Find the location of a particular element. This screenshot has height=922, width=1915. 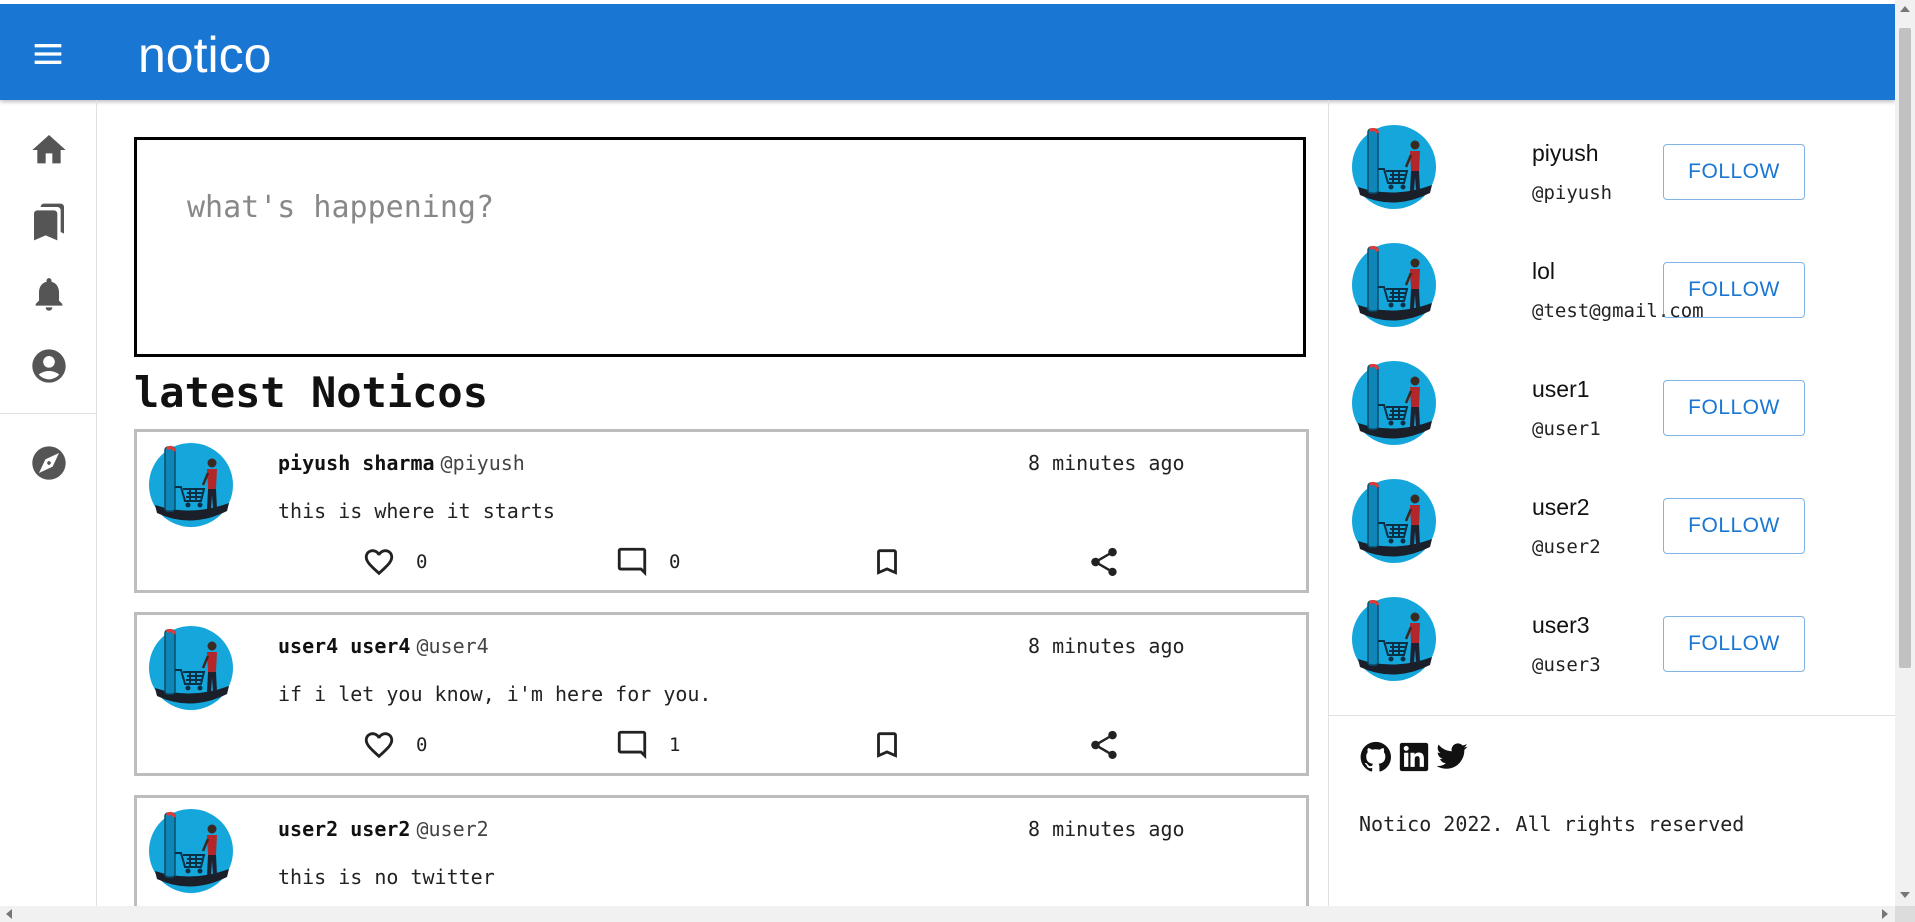

post-text: if i let you know, i'm here for you. is located at coordinates (495, 694).